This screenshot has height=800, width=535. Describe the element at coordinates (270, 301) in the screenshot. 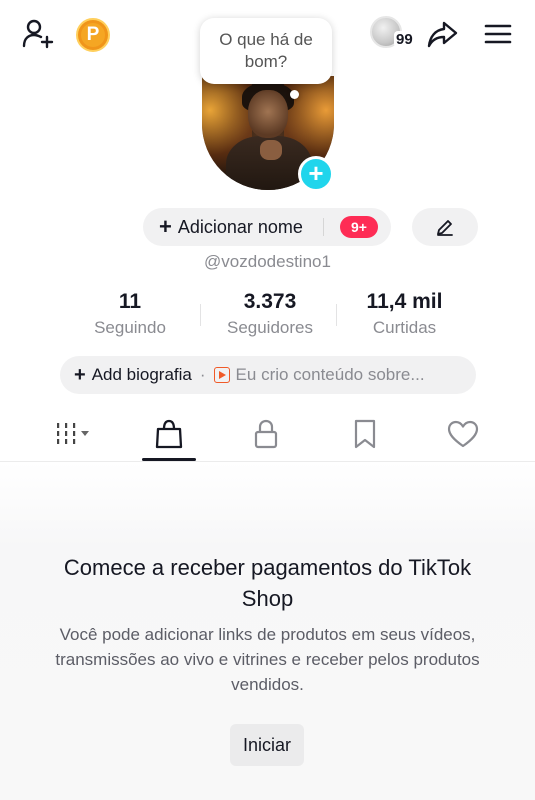

I see `stat-value: 3.373` at that location.